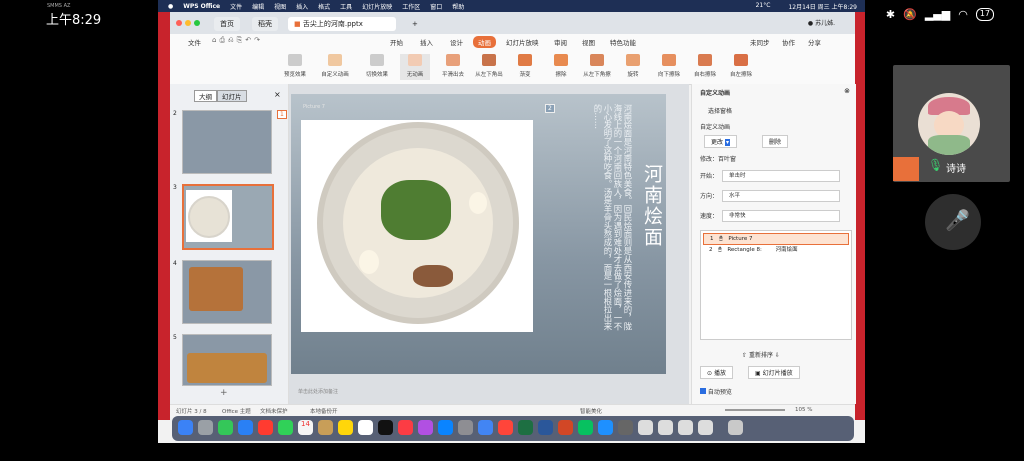 The width and height of the screenshot is (1024, 461). I want to click on tab-view: 视图, so click(588, 42).